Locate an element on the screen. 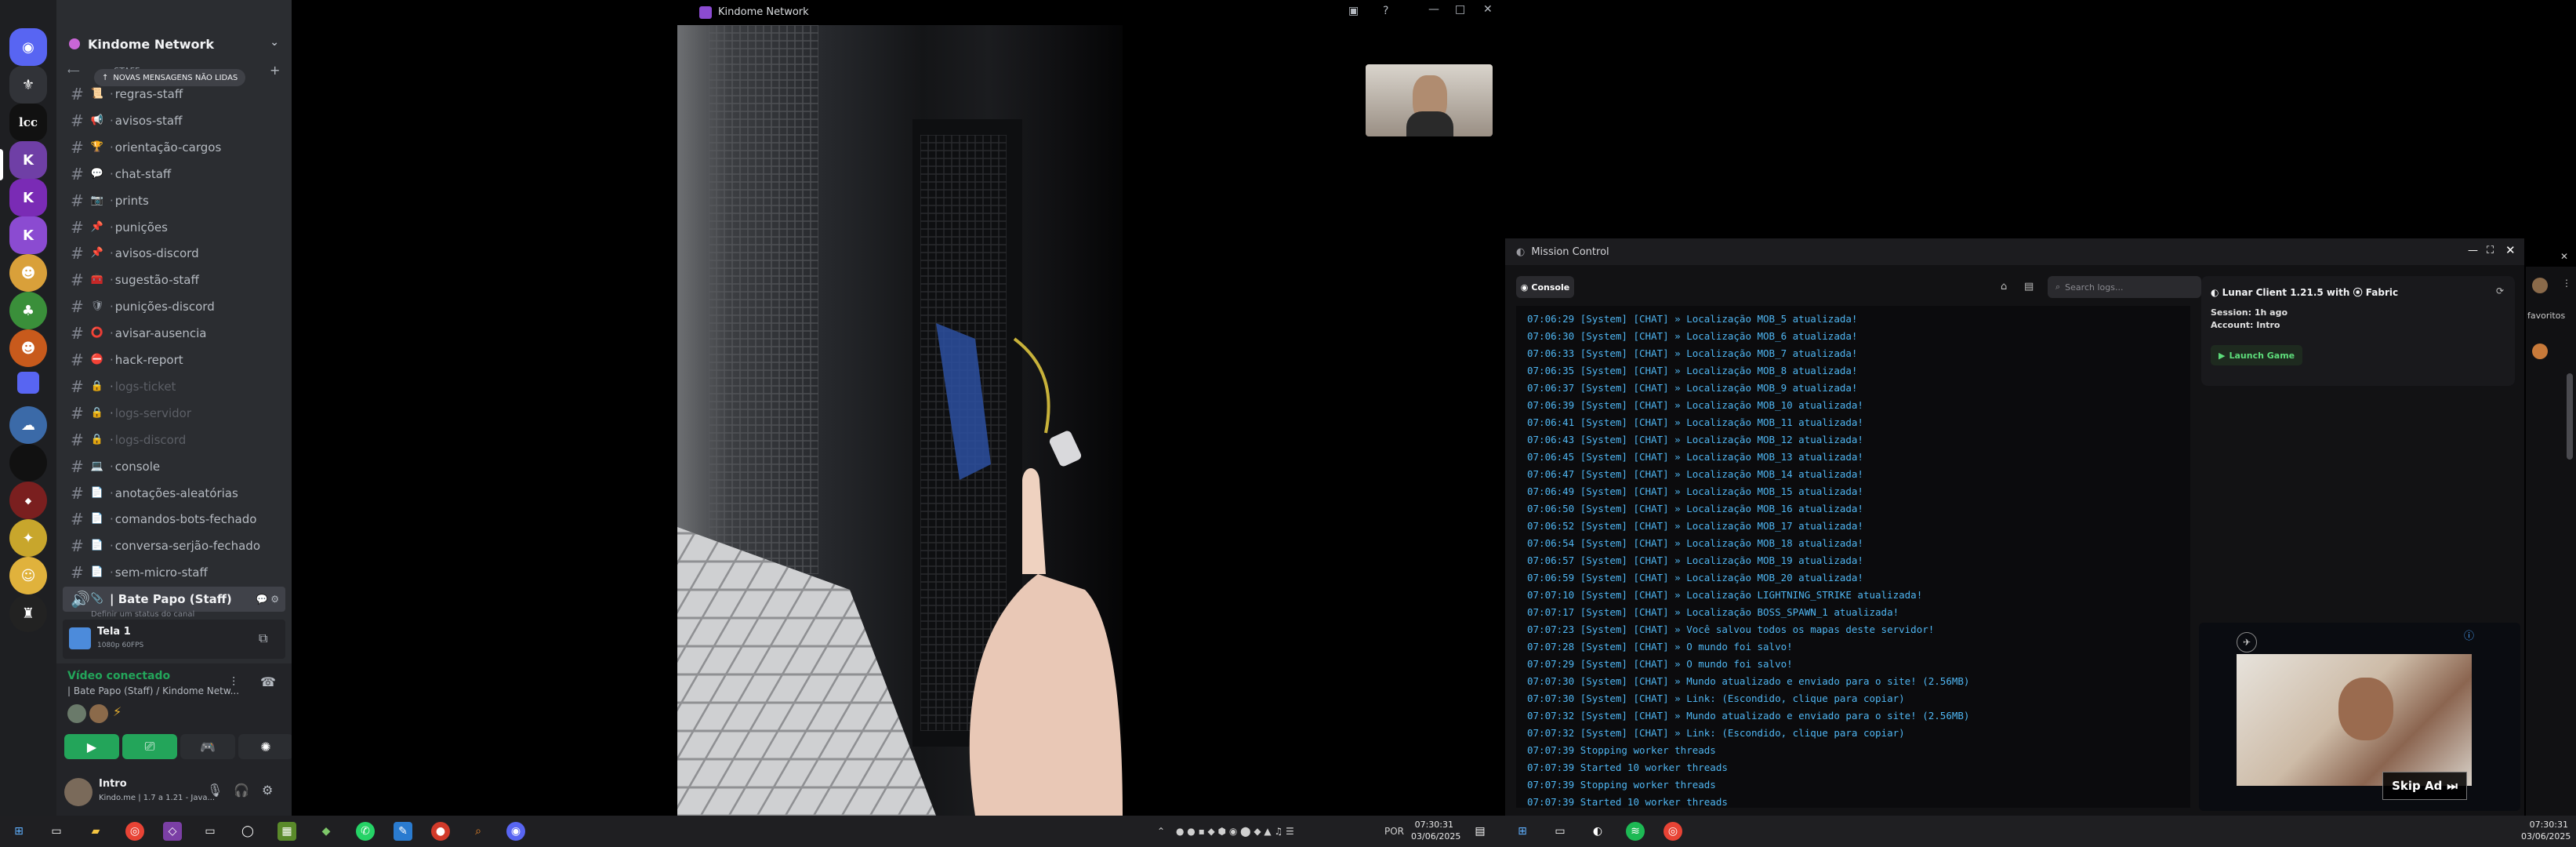 The height and width of the screenshot is (847, 2576). server-icon-11: ◆ is located at coordinates (28, 500).